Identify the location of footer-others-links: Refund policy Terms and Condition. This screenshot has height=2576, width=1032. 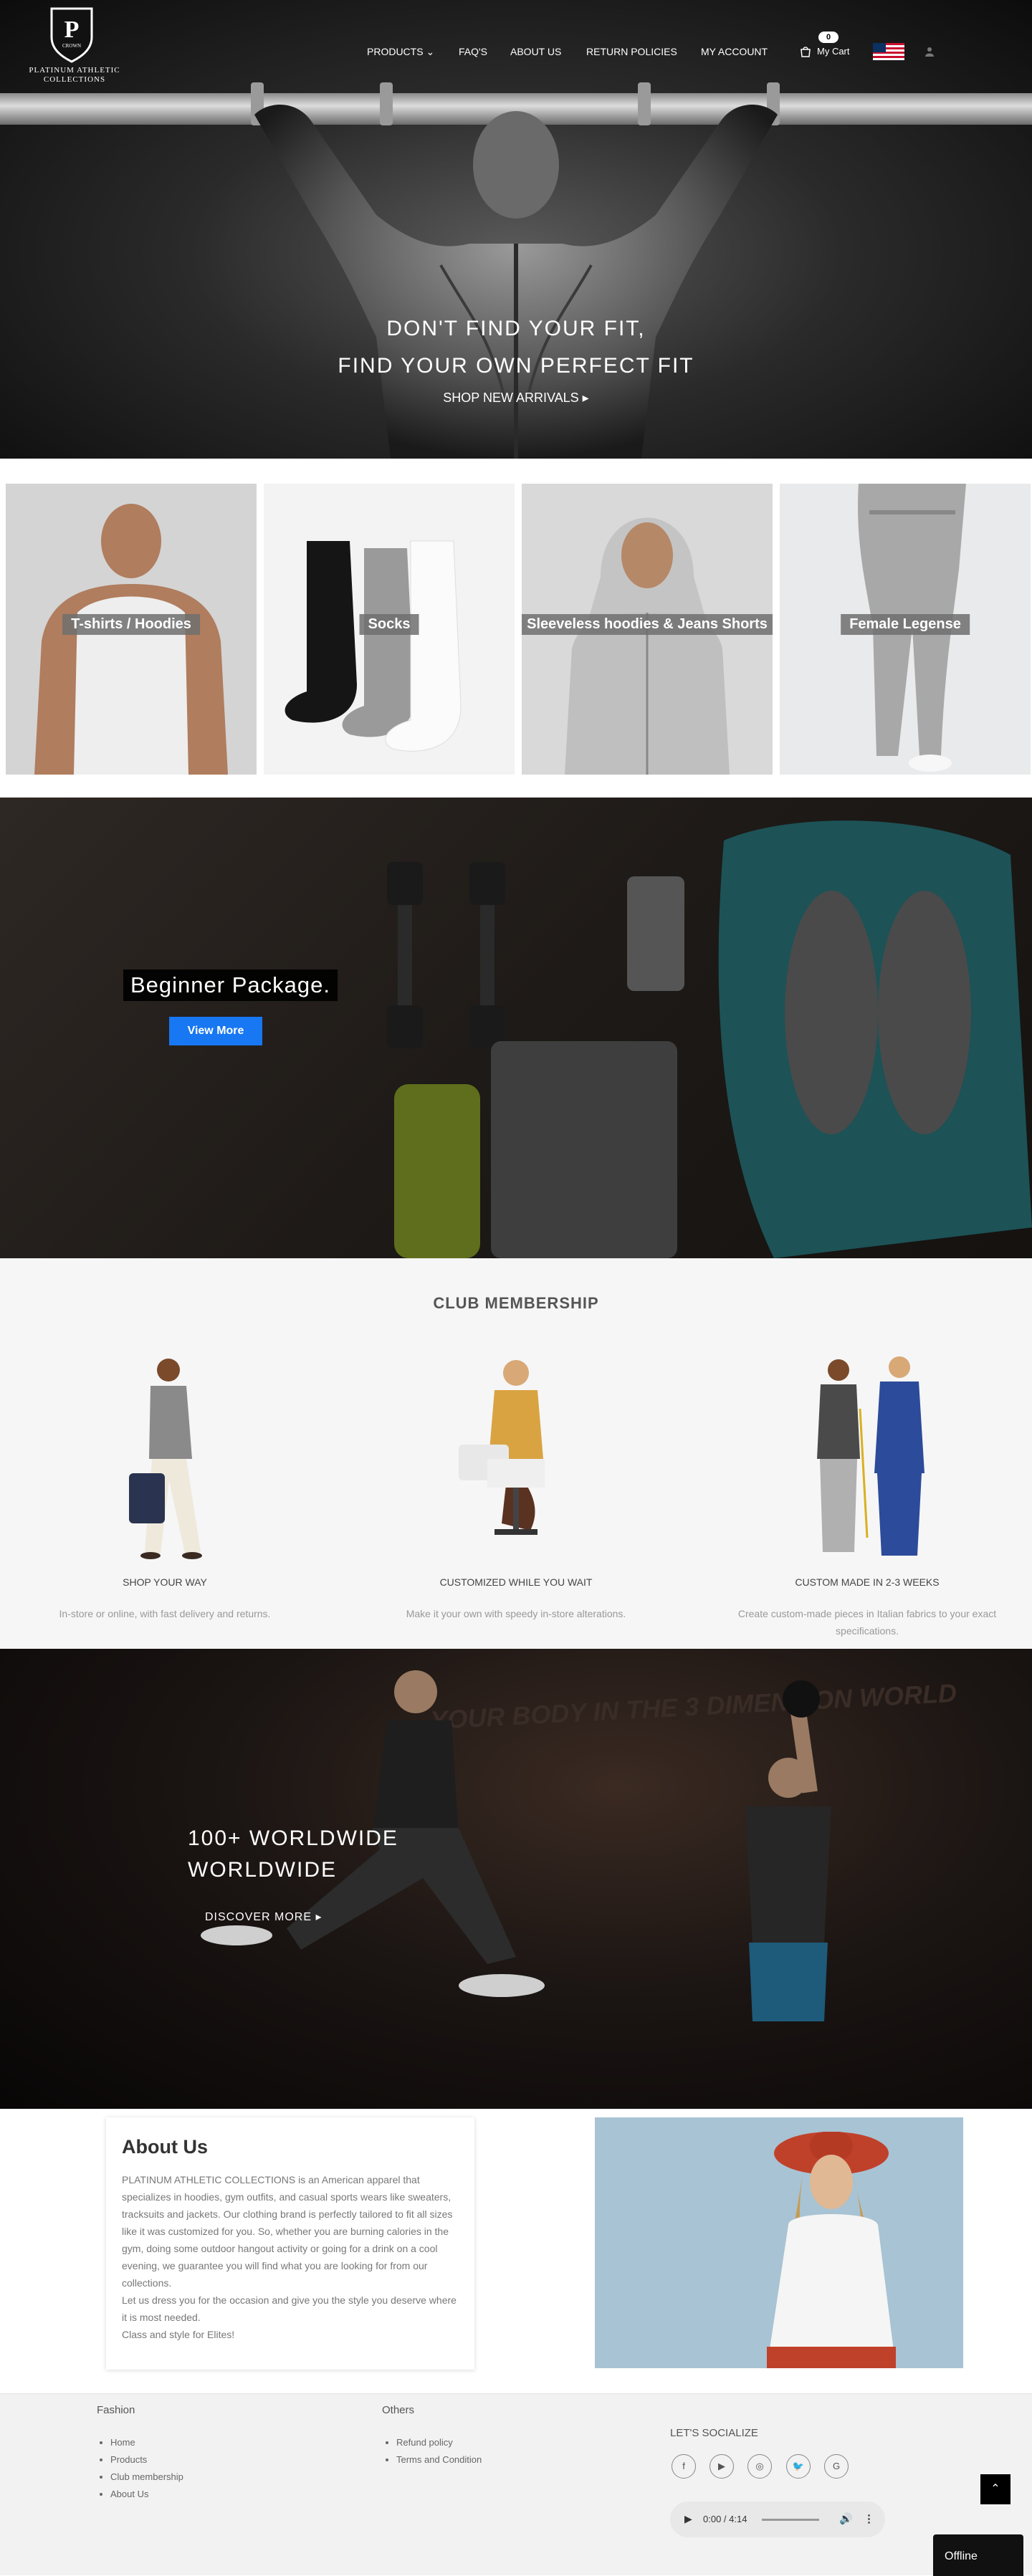
(432, 2451).